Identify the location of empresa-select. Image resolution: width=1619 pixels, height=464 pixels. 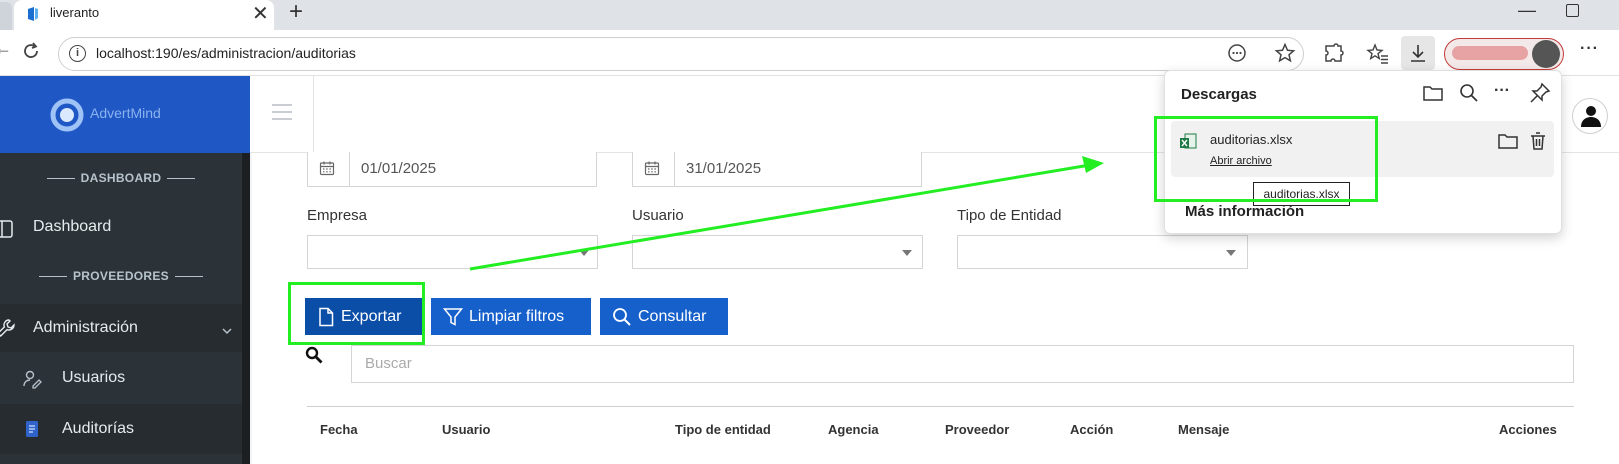
(452, 252).